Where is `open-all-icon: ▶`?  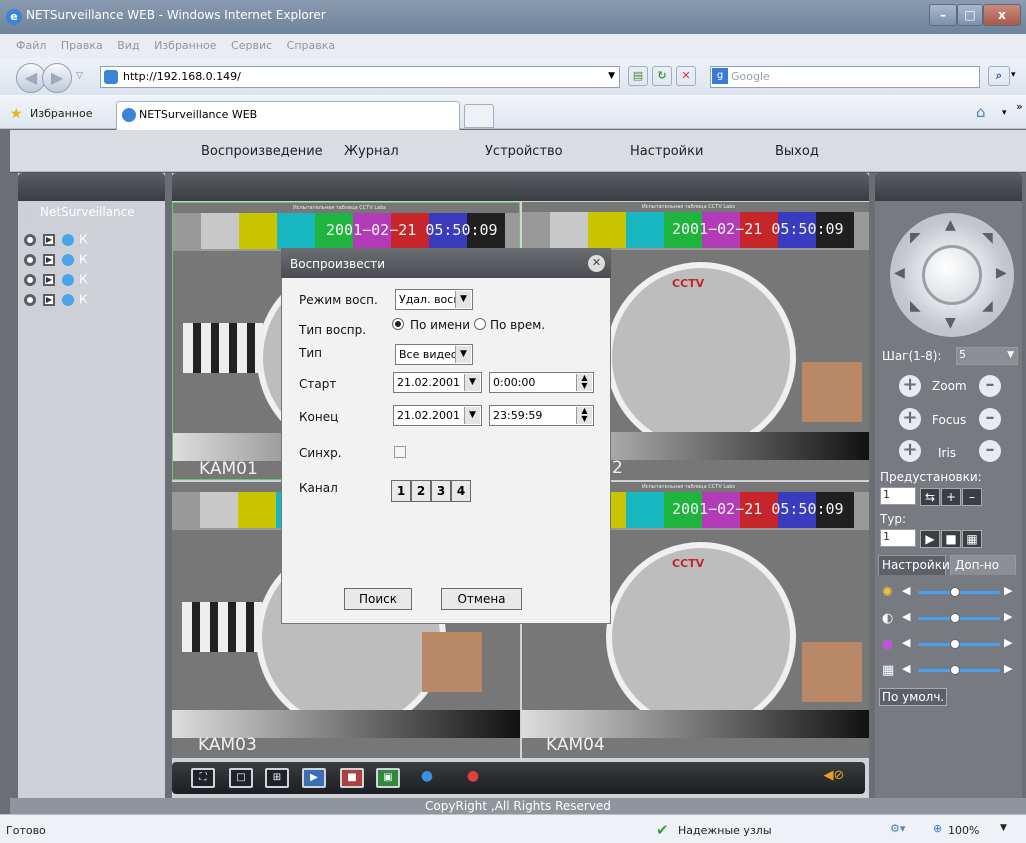 open-all-icon: ▶ is located at coordinates (314, 778).